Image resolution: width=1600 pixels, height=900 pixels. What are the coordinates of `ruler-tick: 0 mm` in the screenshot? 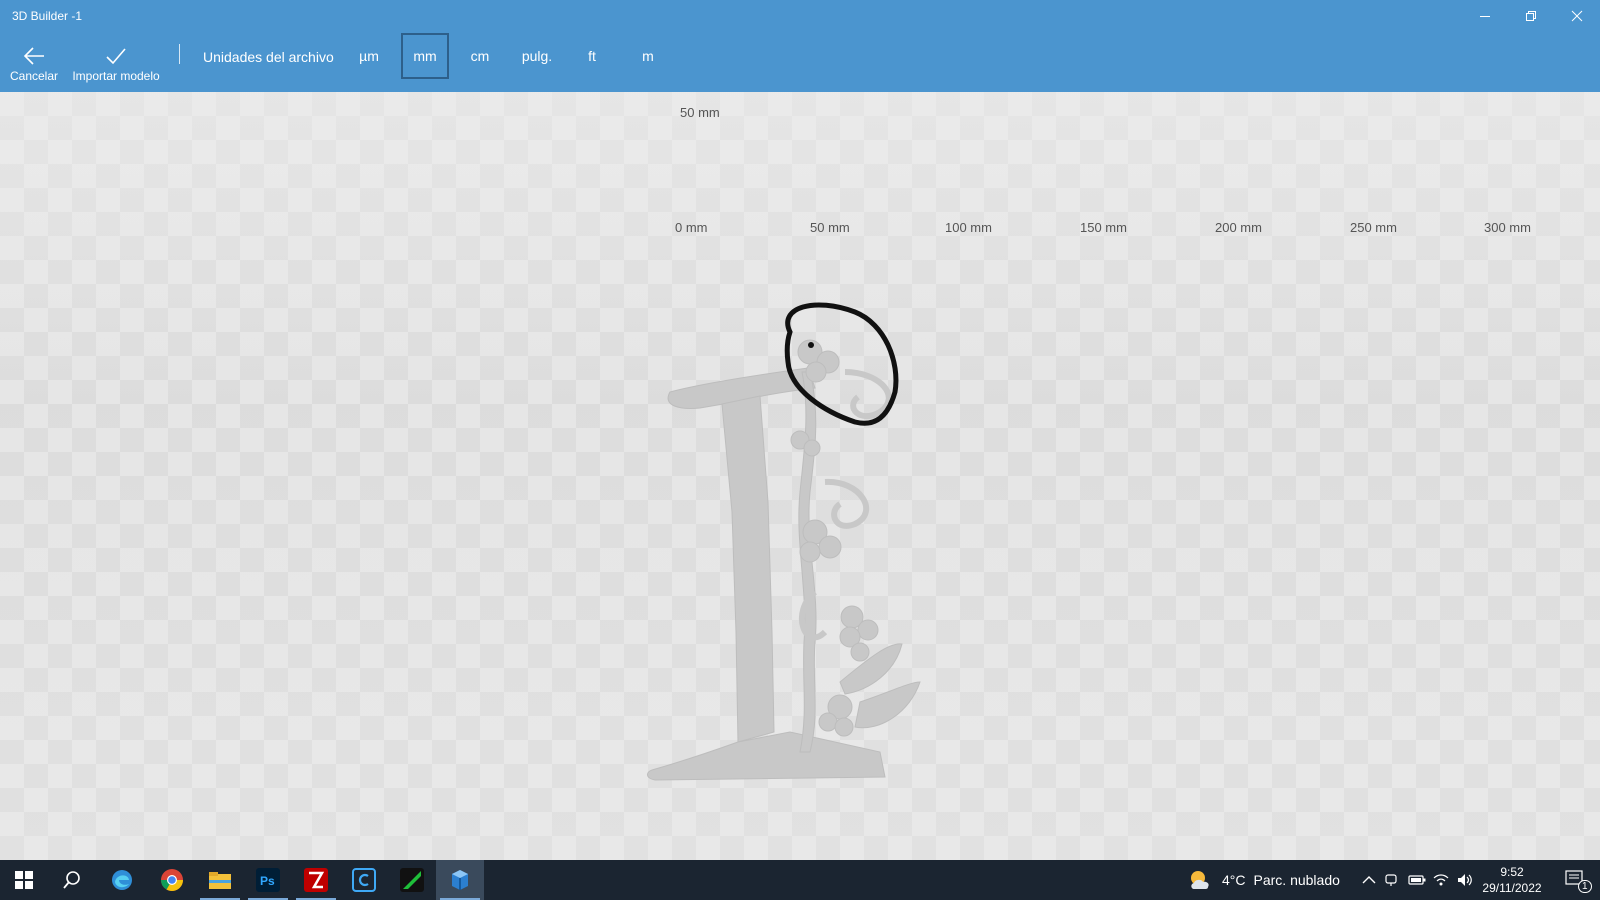 It's located at (691, 227).